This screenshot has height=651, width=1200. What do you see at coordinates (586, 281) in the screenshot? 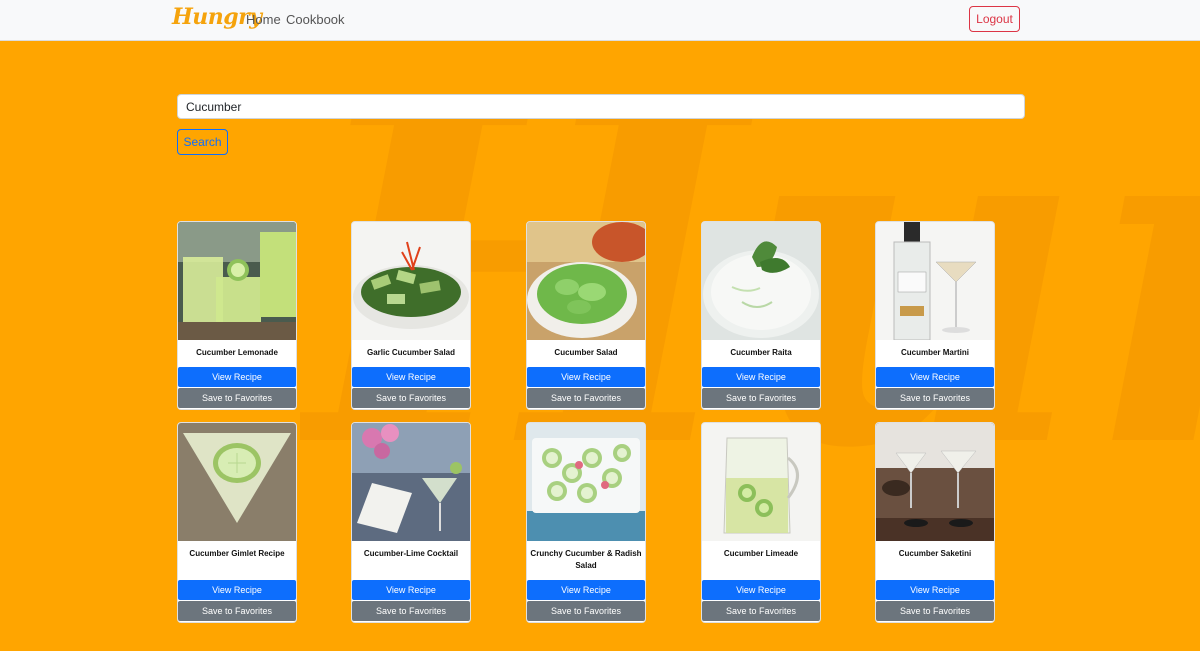
I see `recipe-image-cucumber-salad` at bounding box center [586, 281].